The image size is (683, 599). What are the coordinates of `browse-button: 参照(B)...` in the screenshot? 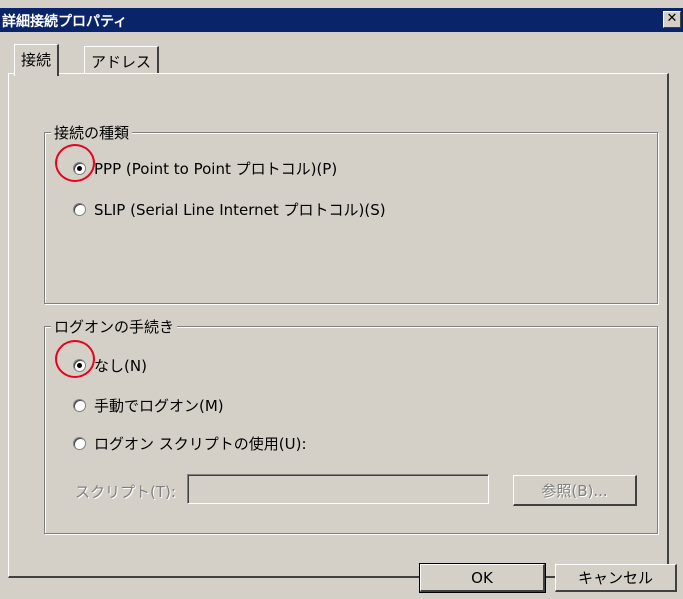 It's located at (575, 490).